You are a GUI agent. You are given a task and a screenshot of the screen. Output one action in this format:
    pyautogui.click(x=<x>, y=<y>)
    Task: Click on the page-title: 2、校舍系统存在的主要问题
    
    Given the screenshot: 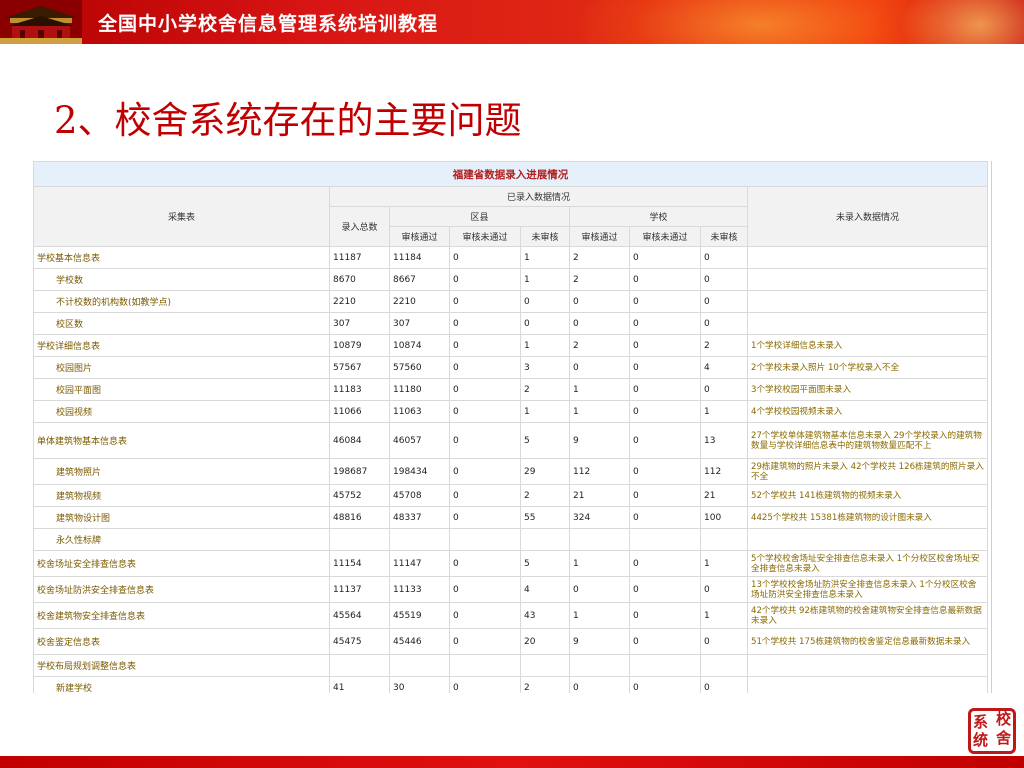 What is the action you would take?
    pyautogui.click(x=288, y=120)
    